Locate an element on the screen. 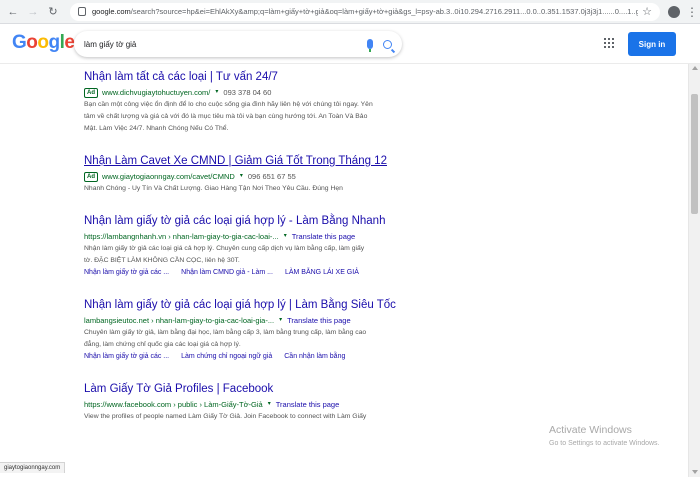  sitelink: Cần nhận làm bằng is located at coordinates (314, 356).